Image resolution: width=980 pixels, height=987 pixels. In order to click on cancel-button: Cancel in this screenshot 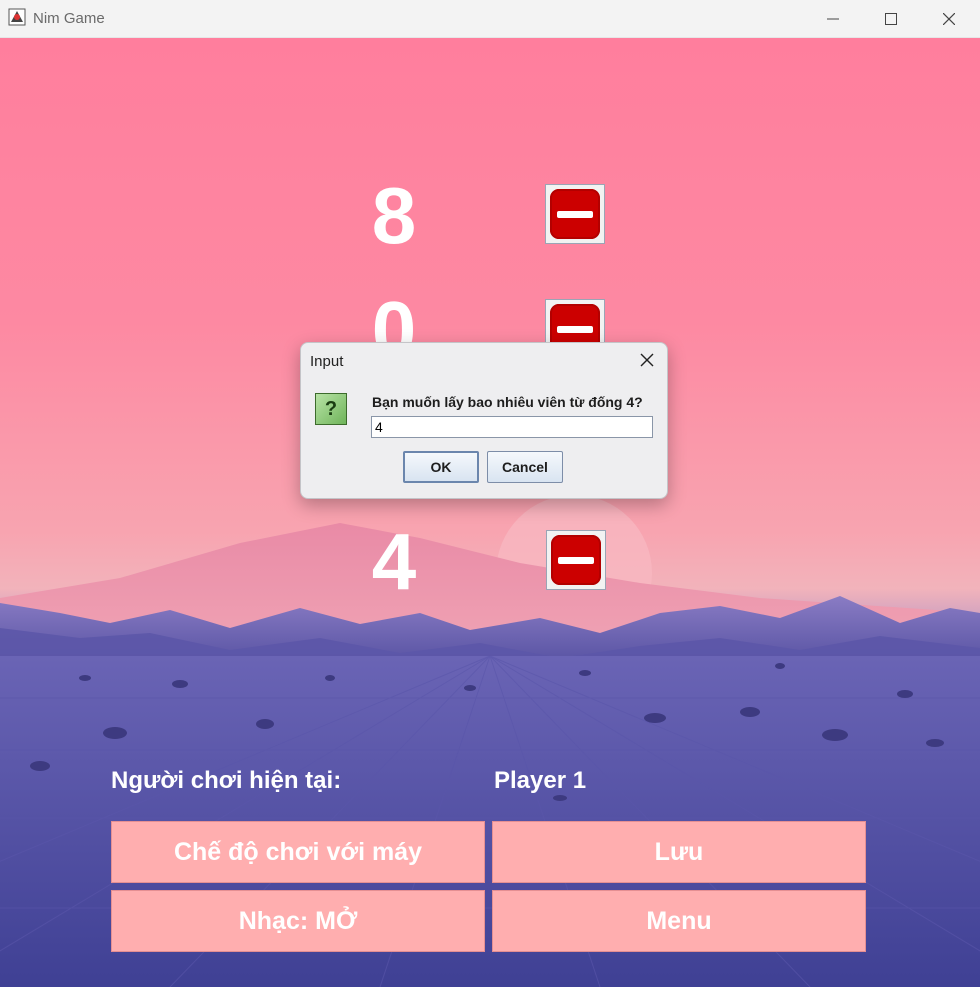, I will do `click(525, 467)`.